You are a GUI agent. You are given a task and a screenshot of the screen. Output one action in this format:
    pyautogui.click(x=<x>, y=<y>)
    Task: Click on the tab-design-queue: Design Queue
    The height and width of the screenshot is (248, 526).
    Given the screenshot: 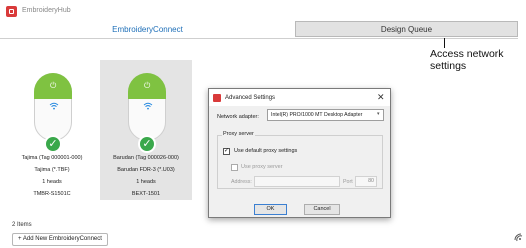 What is the action you would take?
    pyautogui.click(x=406, y=29)
    